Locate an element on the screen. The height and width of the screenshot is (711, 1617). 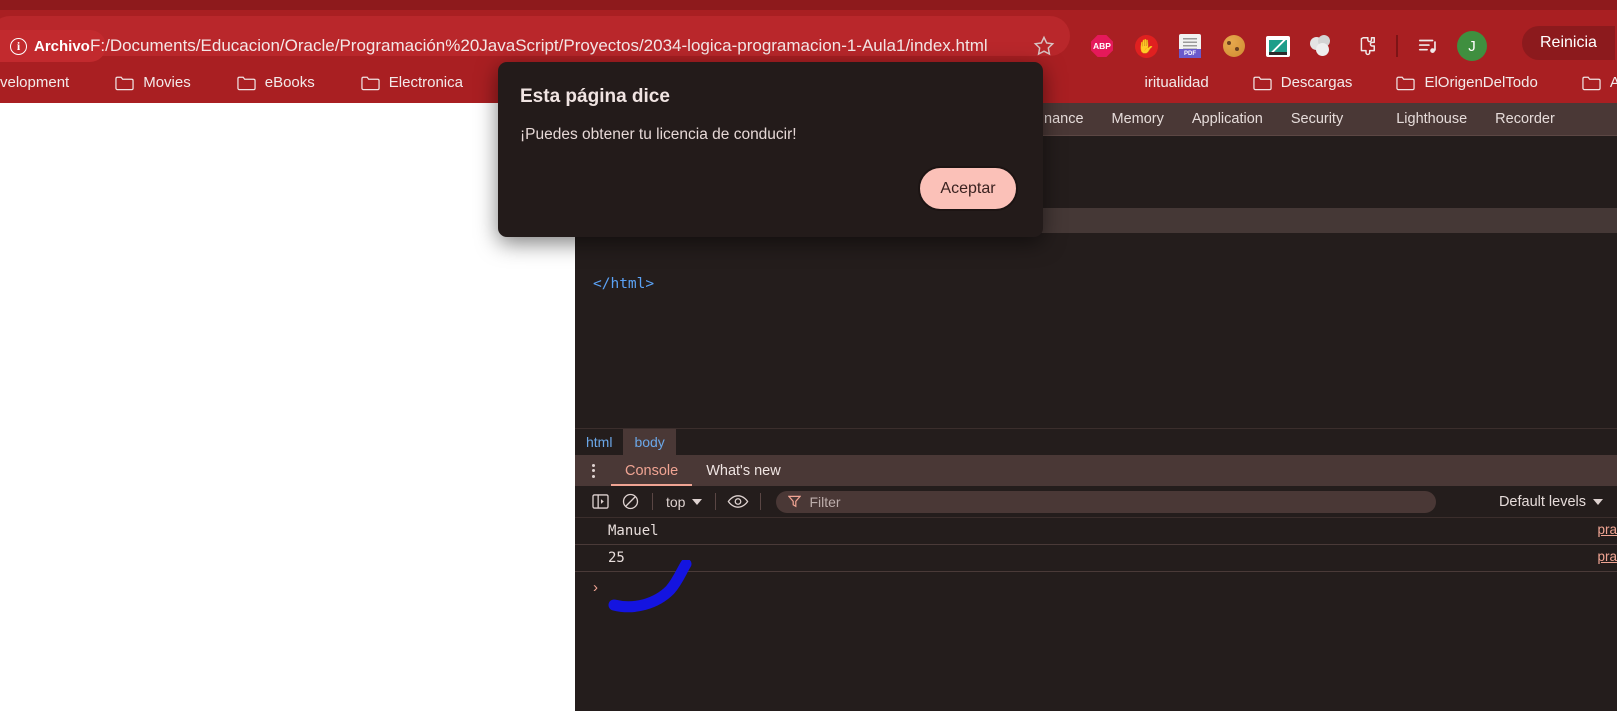
mail-checker-icon is located at coordinates (1278, 46).